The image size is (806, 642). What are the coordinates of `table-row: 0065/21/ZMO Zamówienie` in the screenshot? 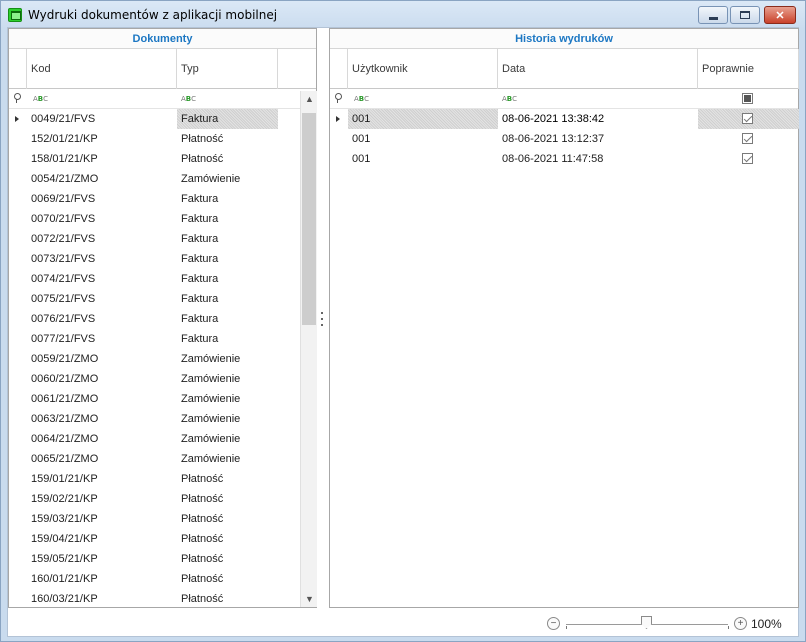 It's located at (162, 459).